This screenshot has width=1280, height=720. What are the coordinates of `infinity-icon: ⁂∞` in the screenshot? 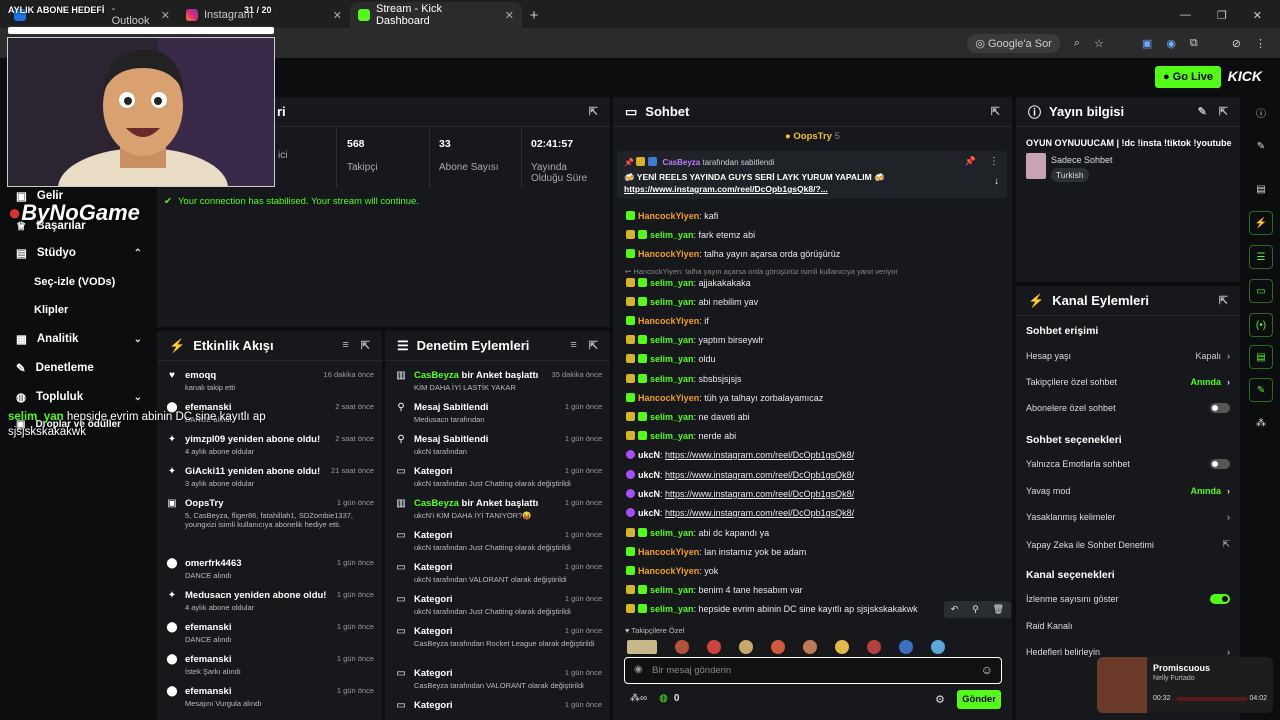 It's located at (638, 698).